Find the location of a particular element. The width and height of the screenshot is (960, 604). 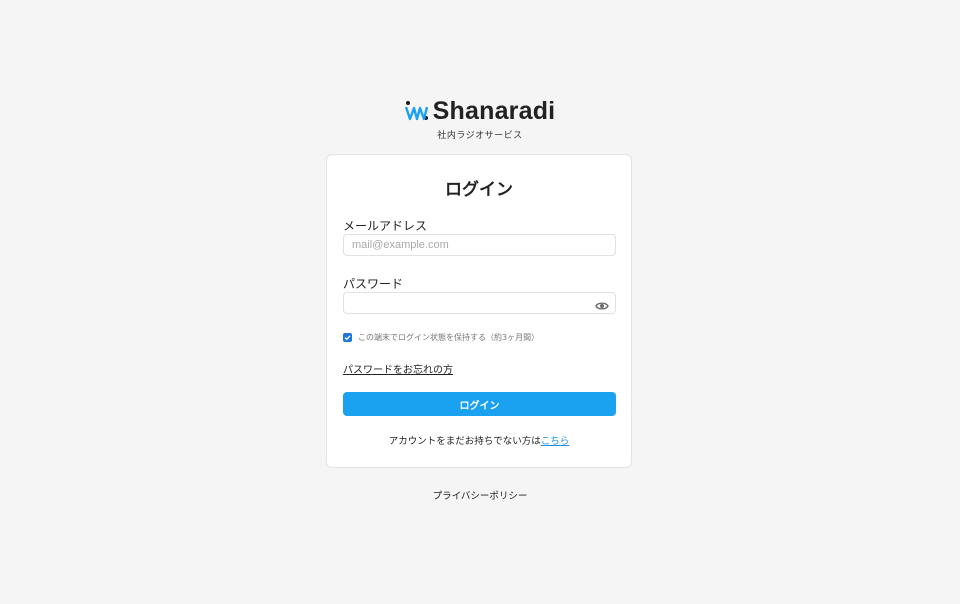

brand-name: Shanaradi is located at coordinates (494, 111).